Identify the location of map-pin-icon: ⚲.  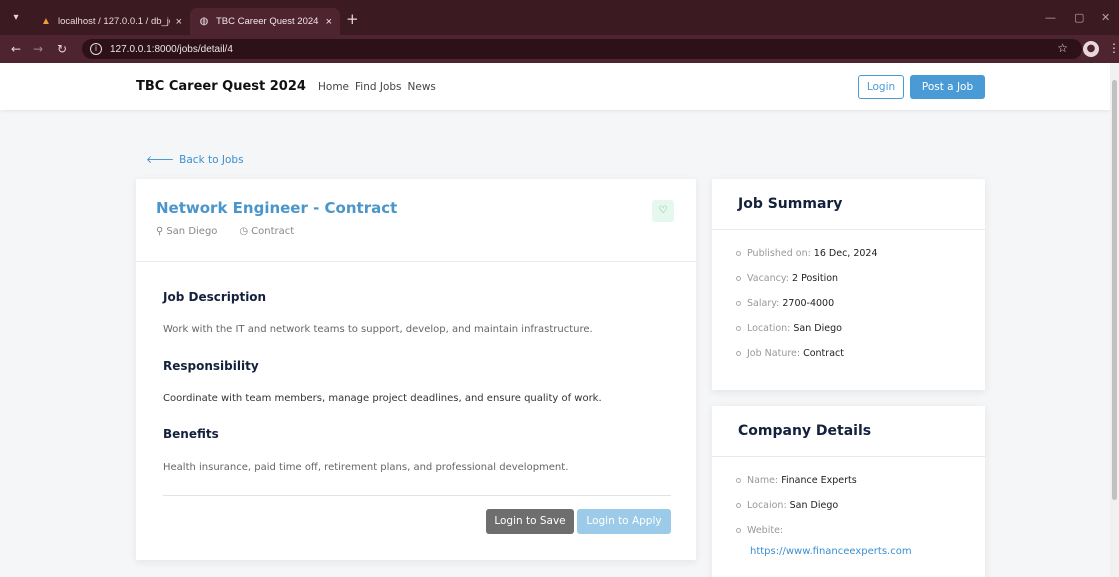
(160, 231).